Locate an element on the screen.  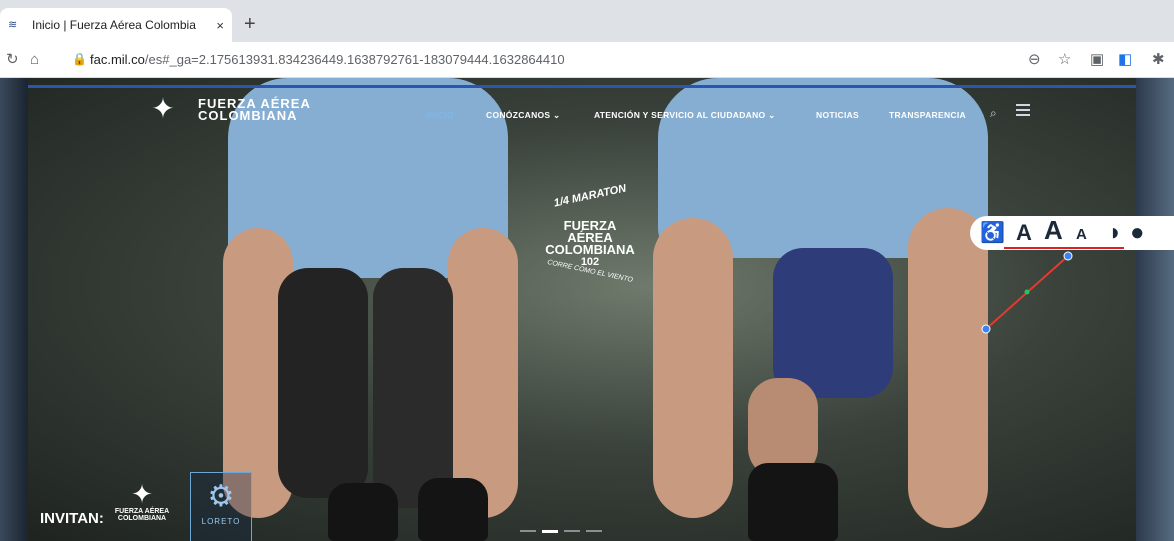
arrow-end-handle is located at coordinates (1068, 256).